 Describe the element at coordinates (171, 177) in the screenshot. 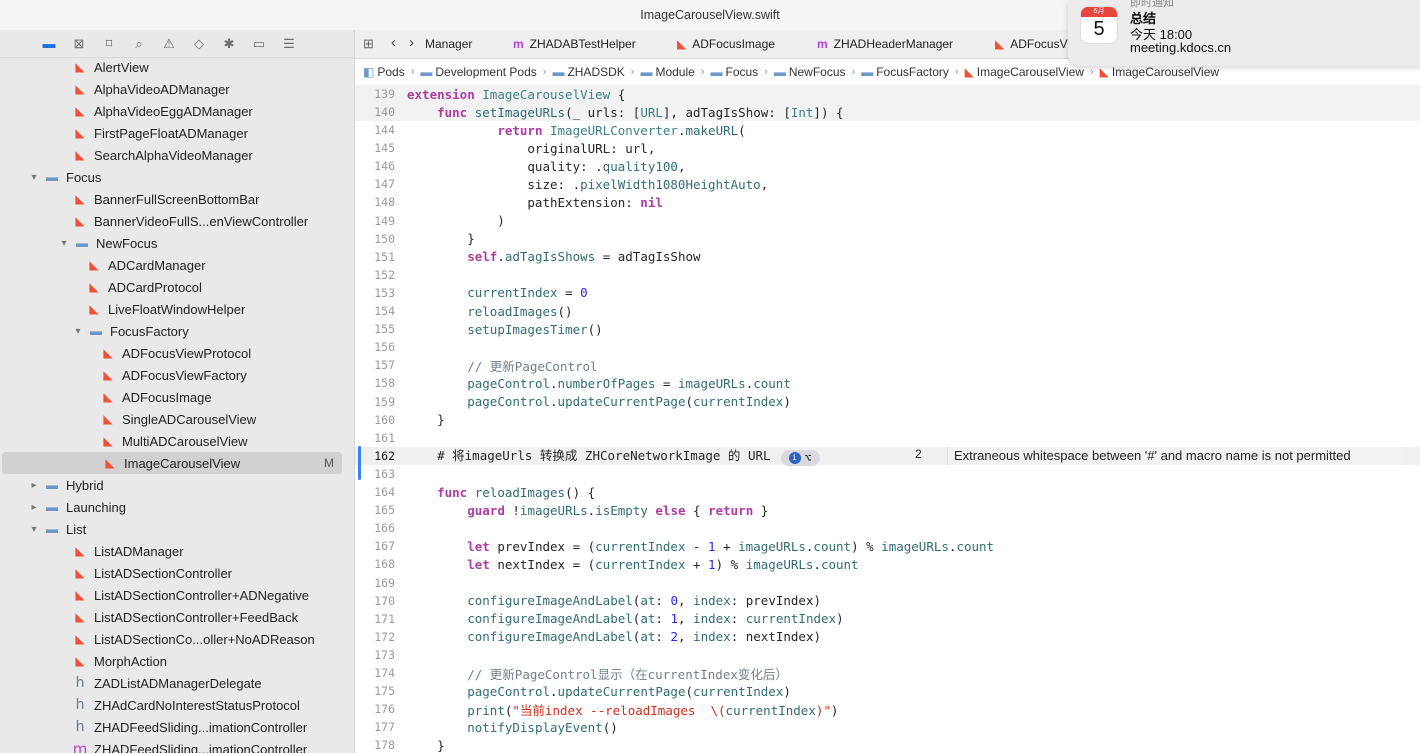

I see `folder-row: ▾ ▬ Focus` at that location.